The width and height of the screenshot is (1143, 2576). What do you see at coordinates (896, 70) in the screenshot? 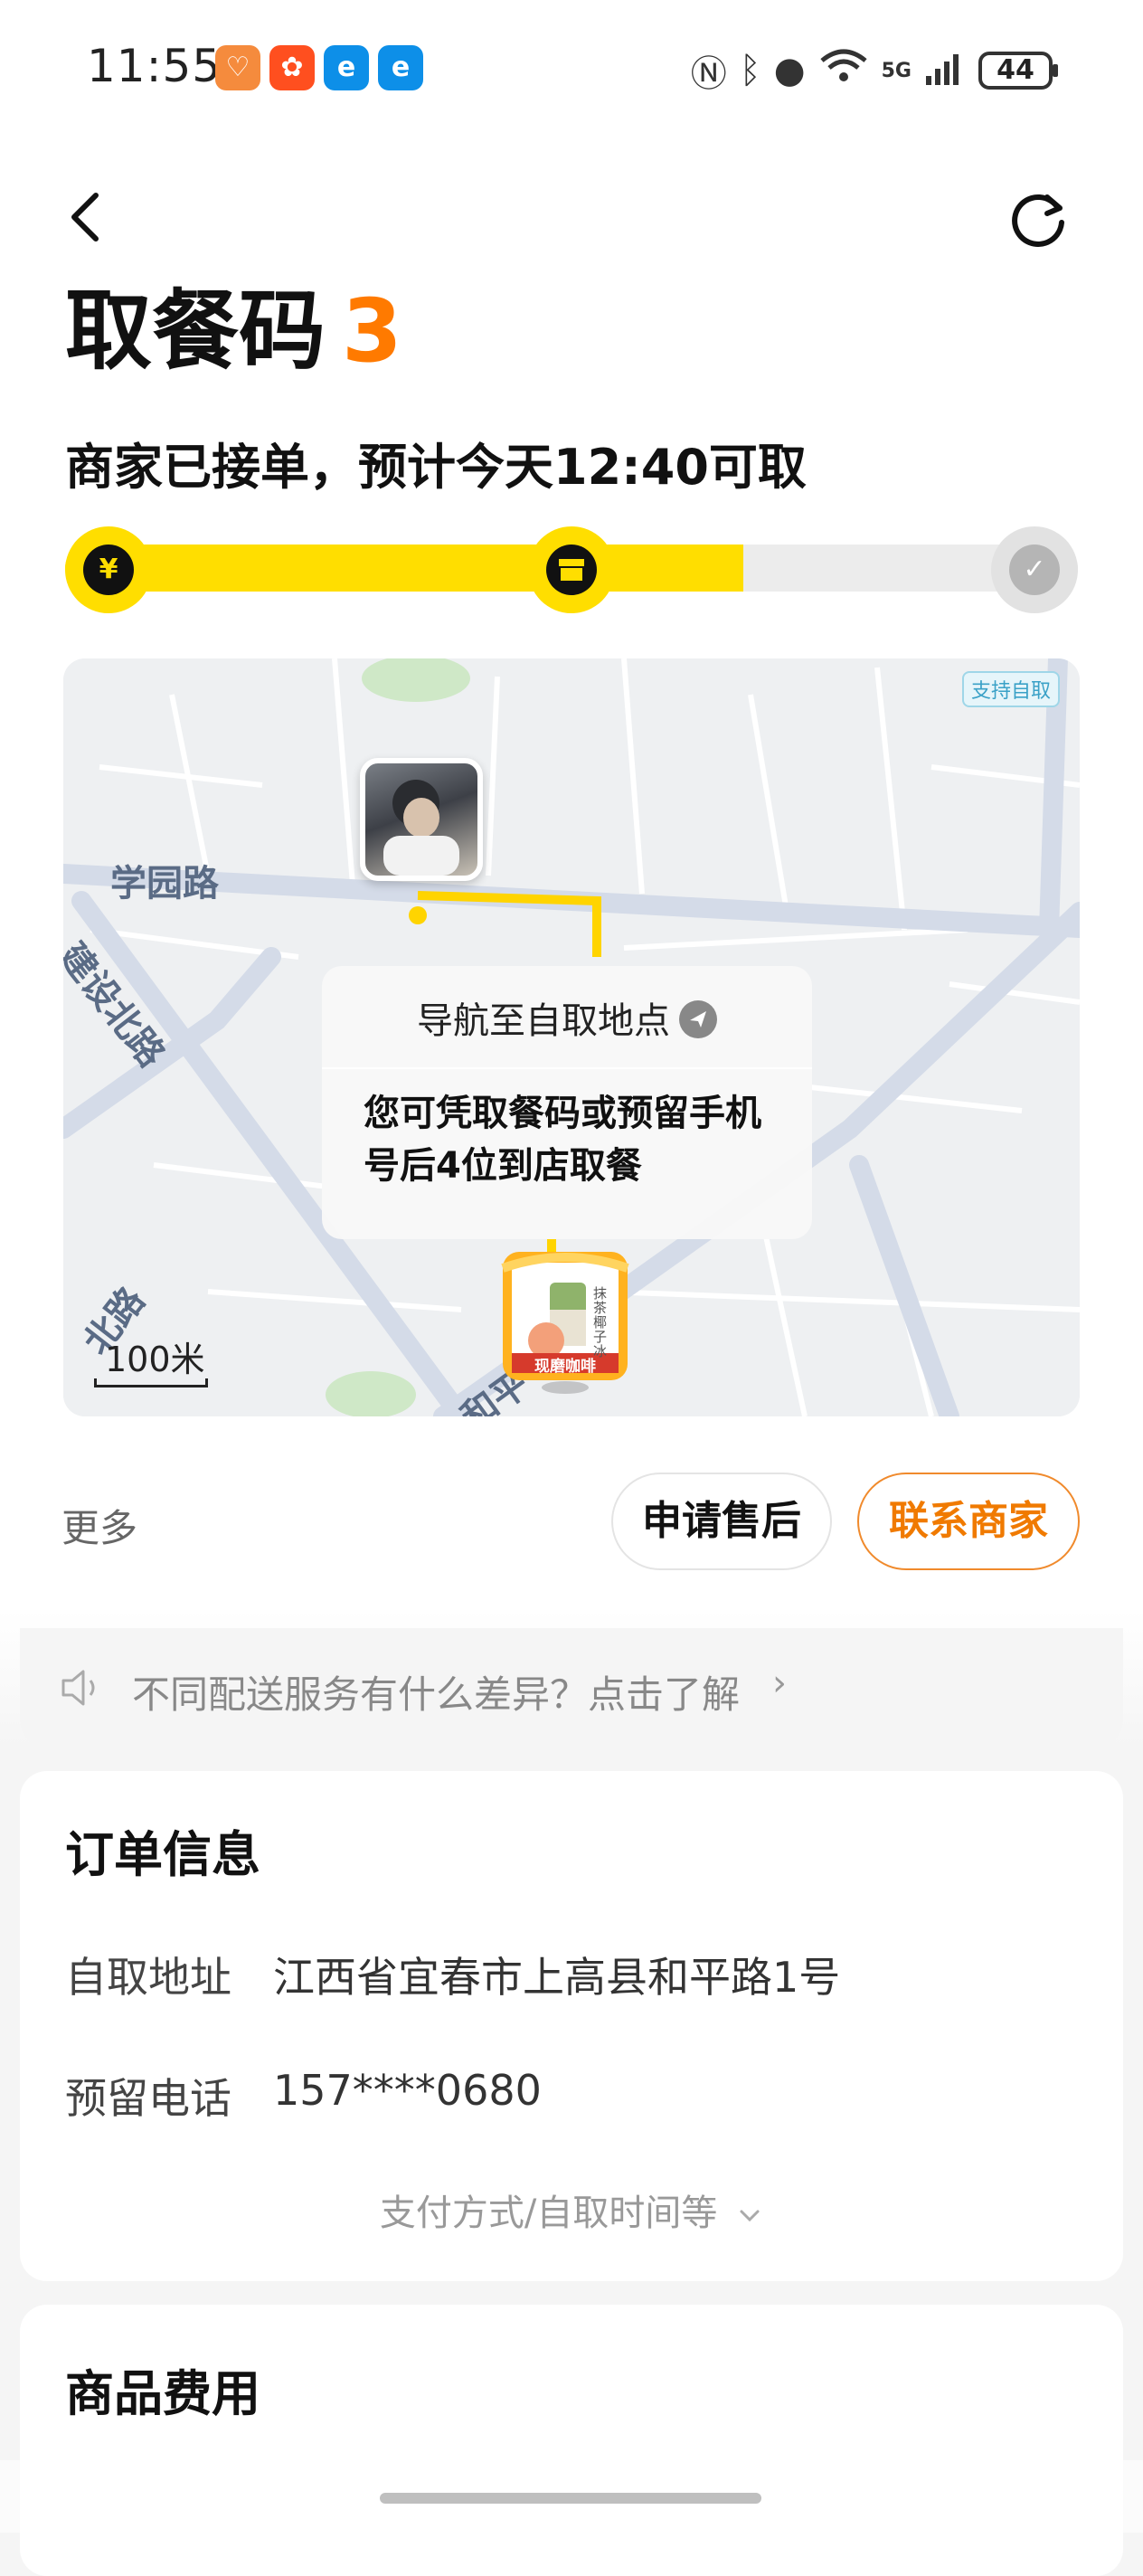
I see `network-type: 5G` at bounding box center [896, 70].